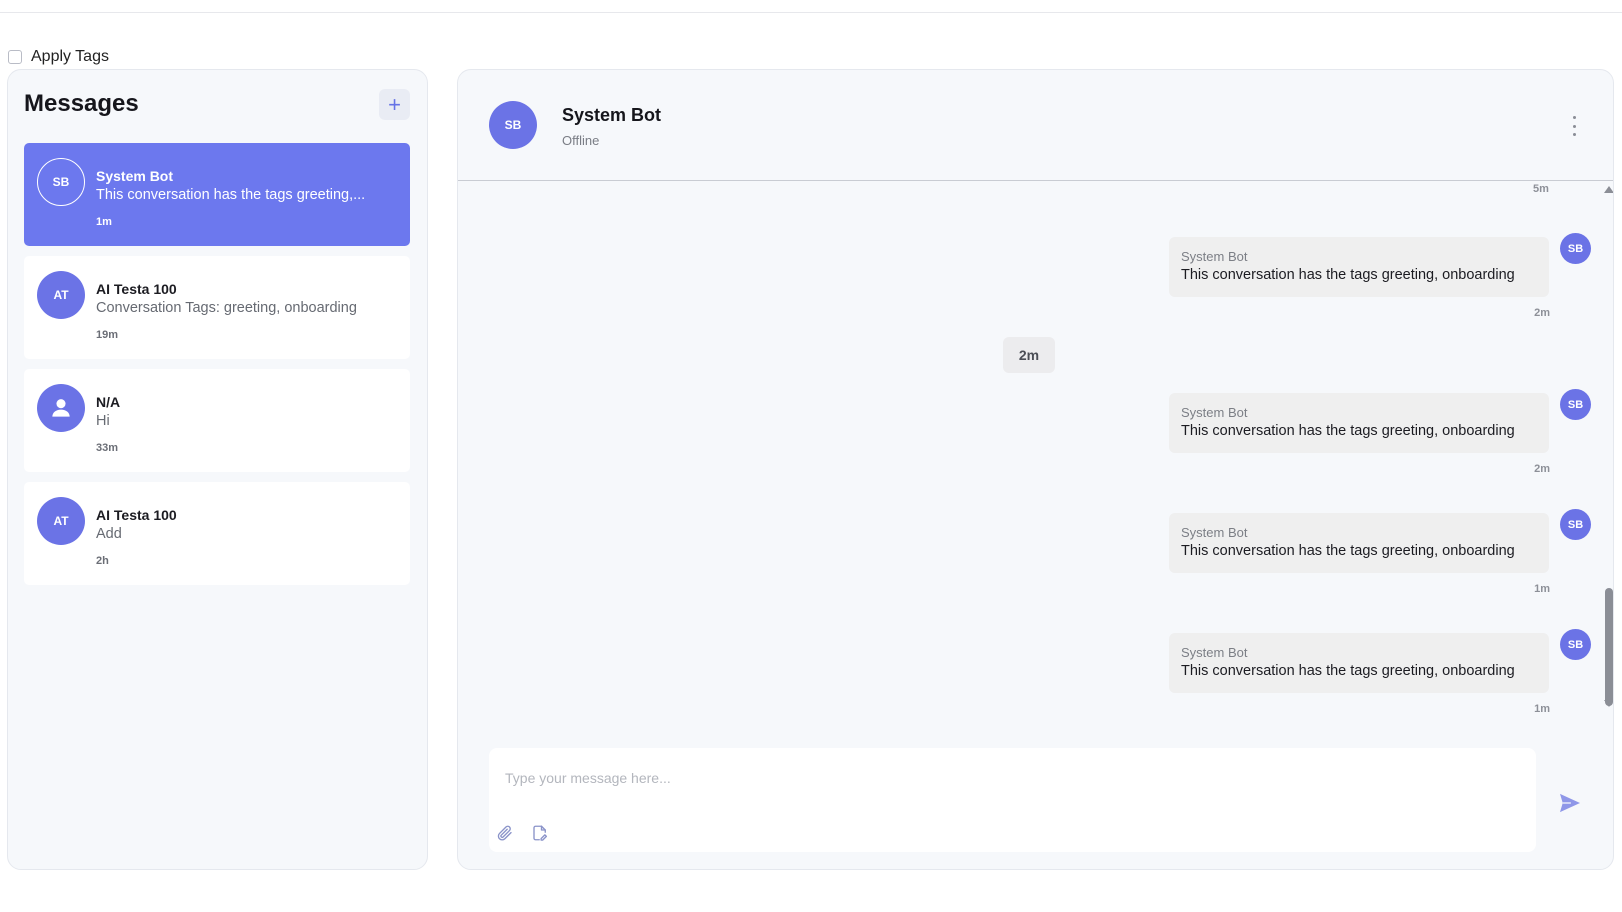 The height and width of the screenshot is (912, 1622). What do you see at coordinates (103, 421) in the screenshot?
I see `conversation-preview: Hi` at bounding box center [103, 421].